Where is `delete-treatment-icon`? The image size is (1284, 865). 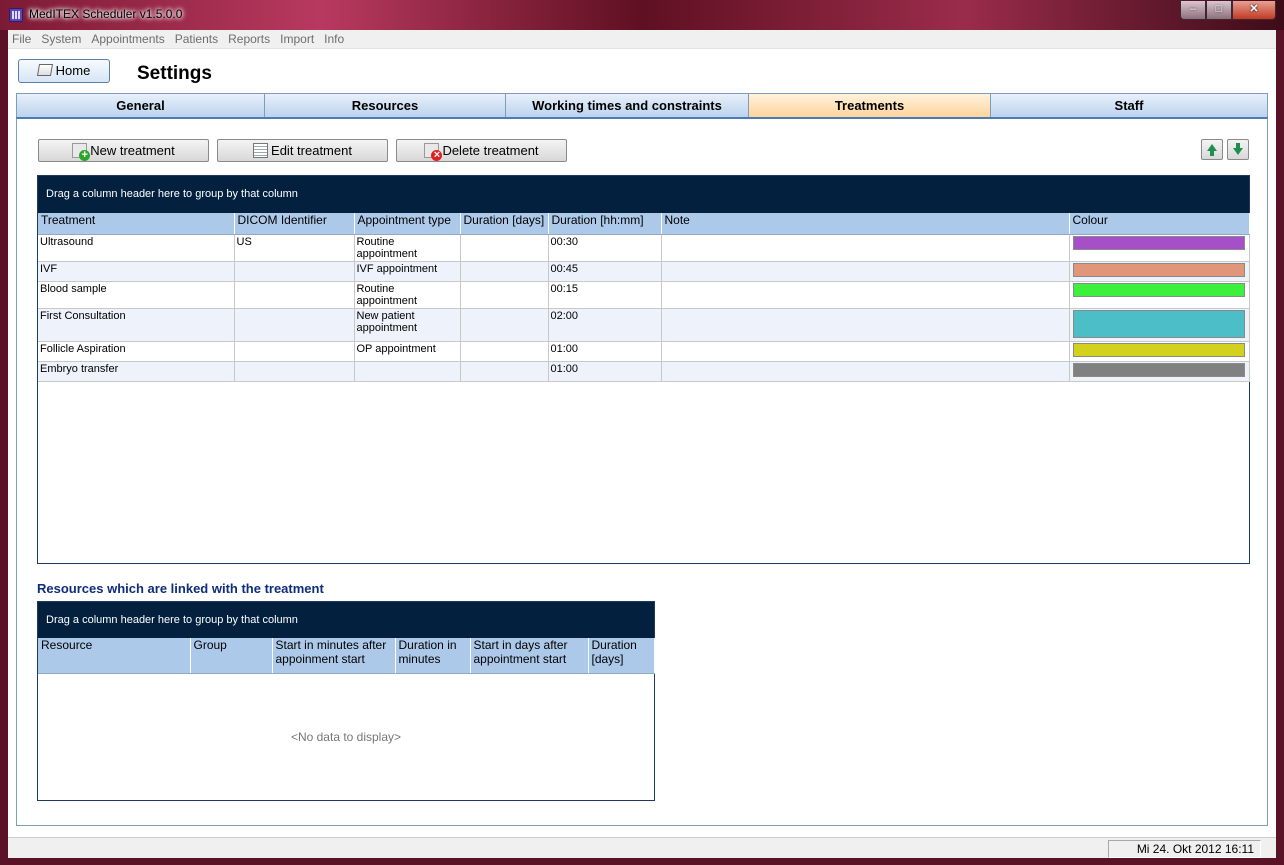
delete-treatment-icon is located at coordinates (433, 152).